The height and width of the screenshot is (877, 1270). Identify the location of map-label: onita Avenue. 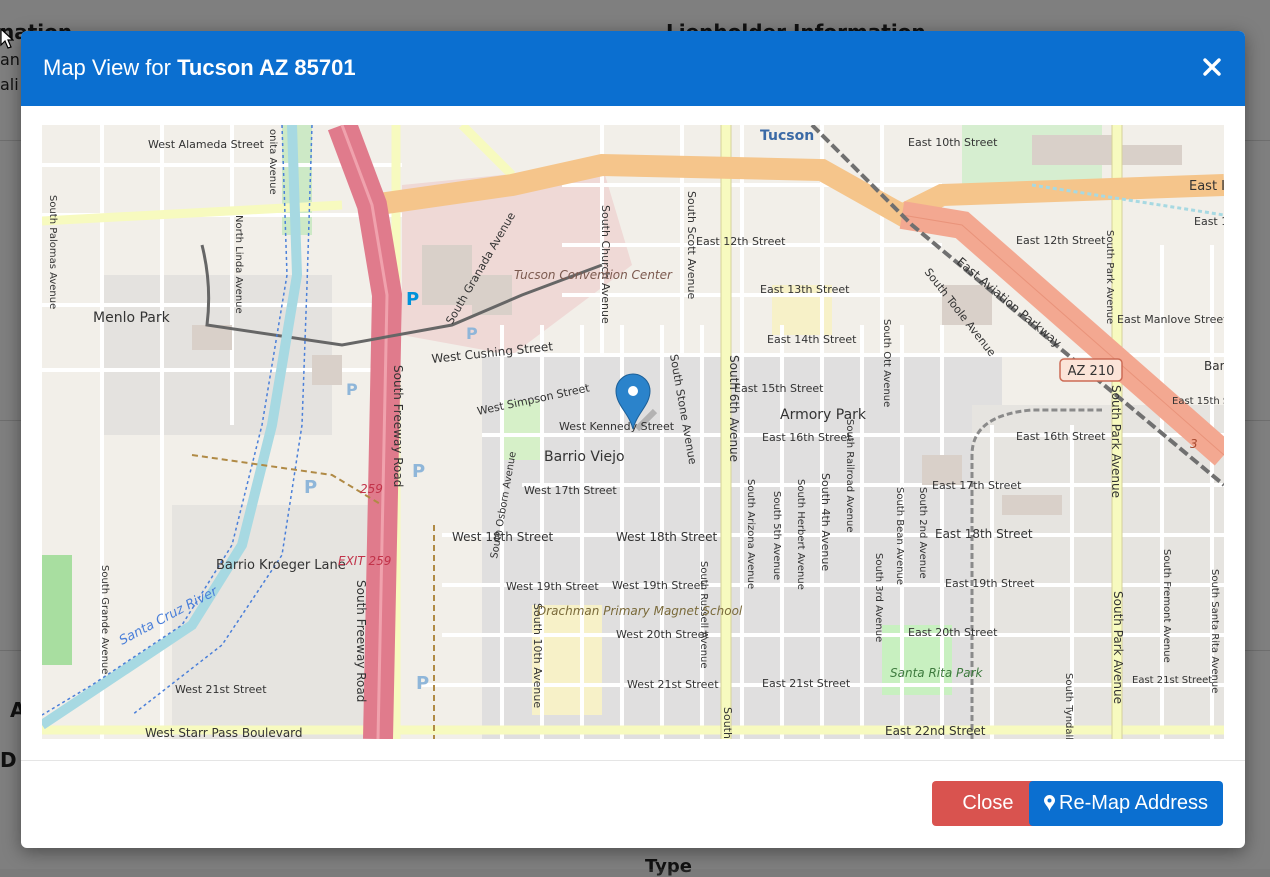
(272, 162).